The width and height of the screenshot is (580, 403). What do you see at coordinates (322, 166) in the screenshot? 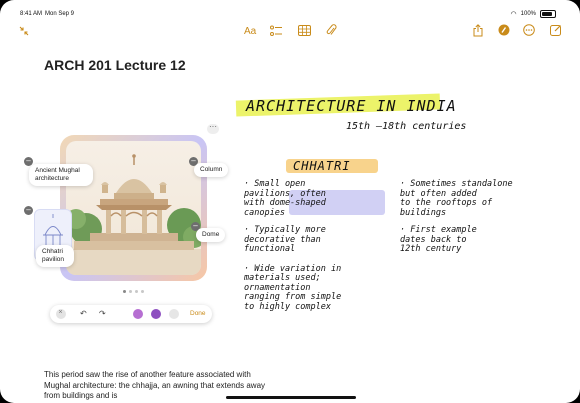
I see `handwritten-subheading: CHHATRI` at bounding box center [322, 166].